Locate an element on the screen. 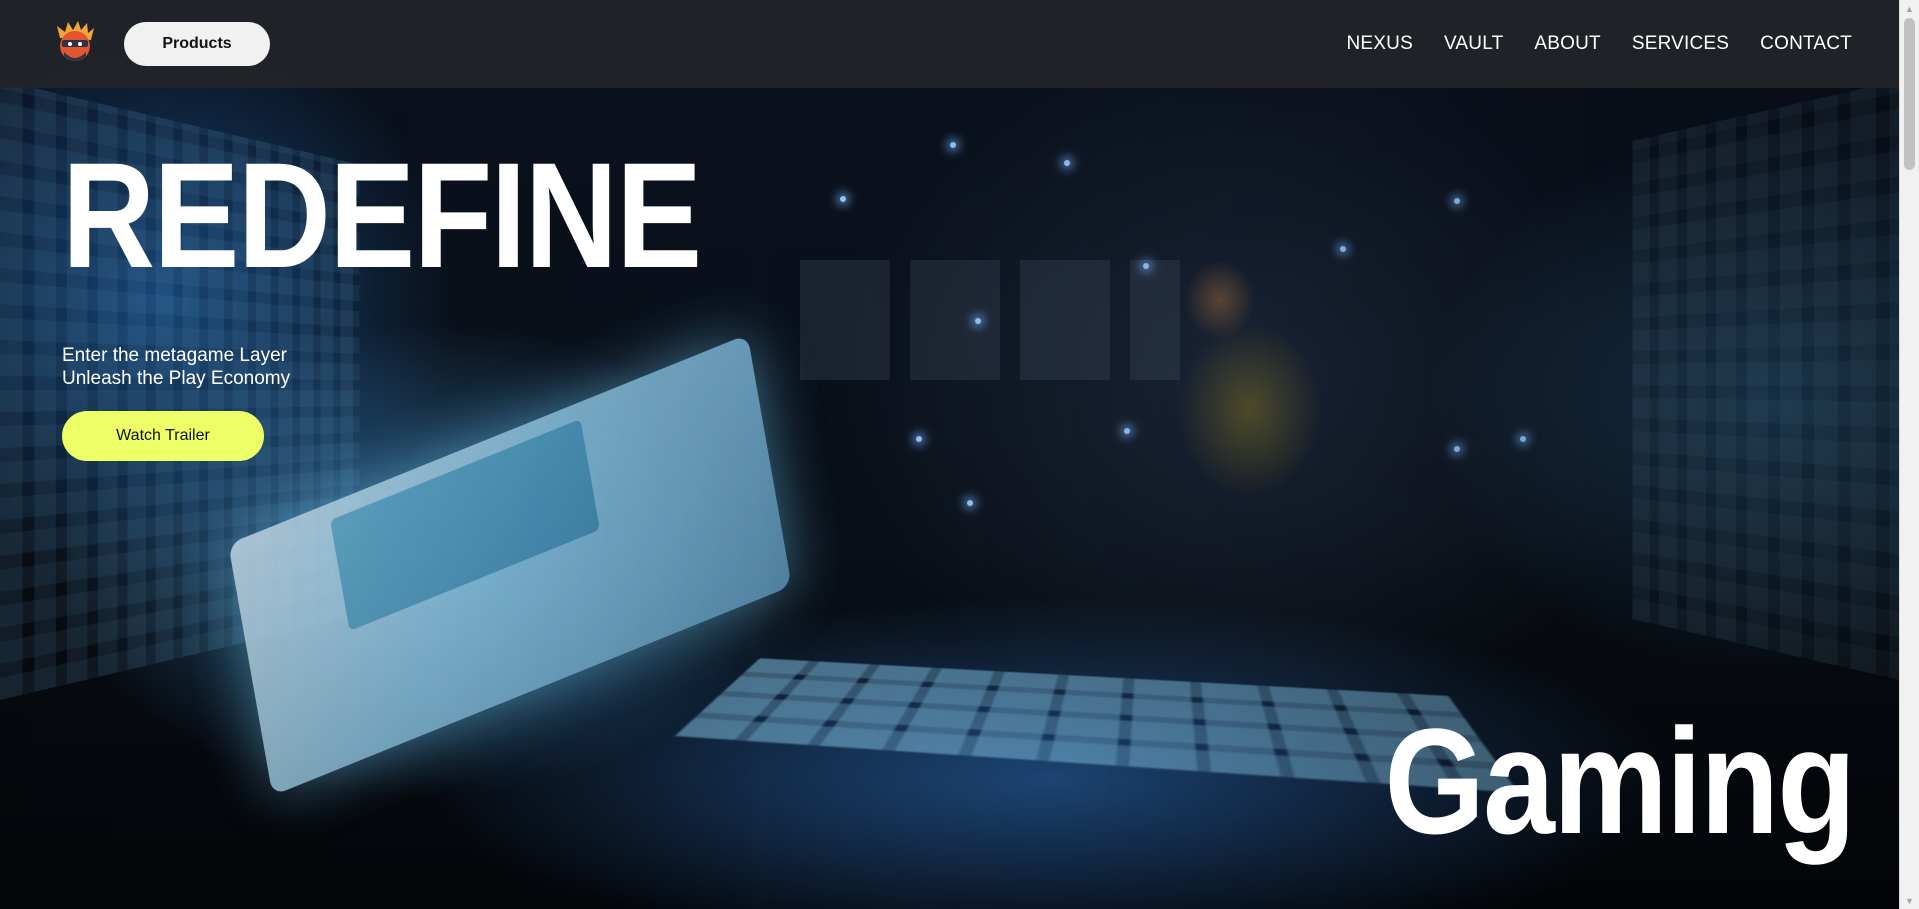  scroll-up-arrow-icon: ▲ is located at coordinates (1909, 8).